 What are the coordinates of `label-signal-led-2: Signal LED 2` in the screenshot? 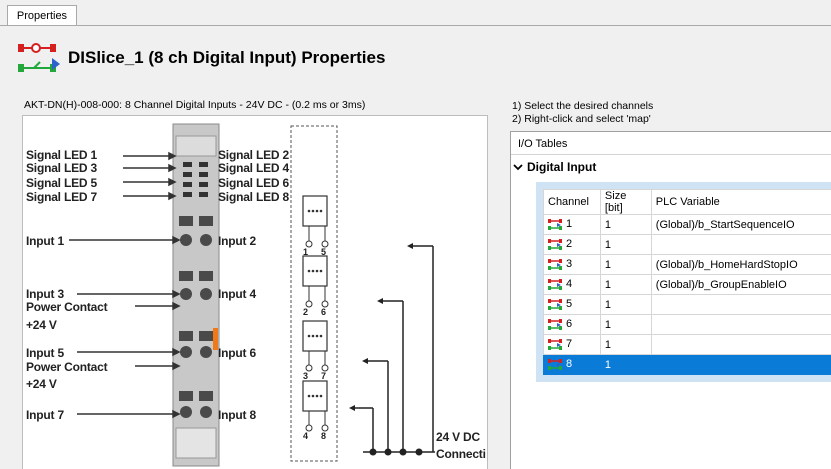 It's located at (253, 155).